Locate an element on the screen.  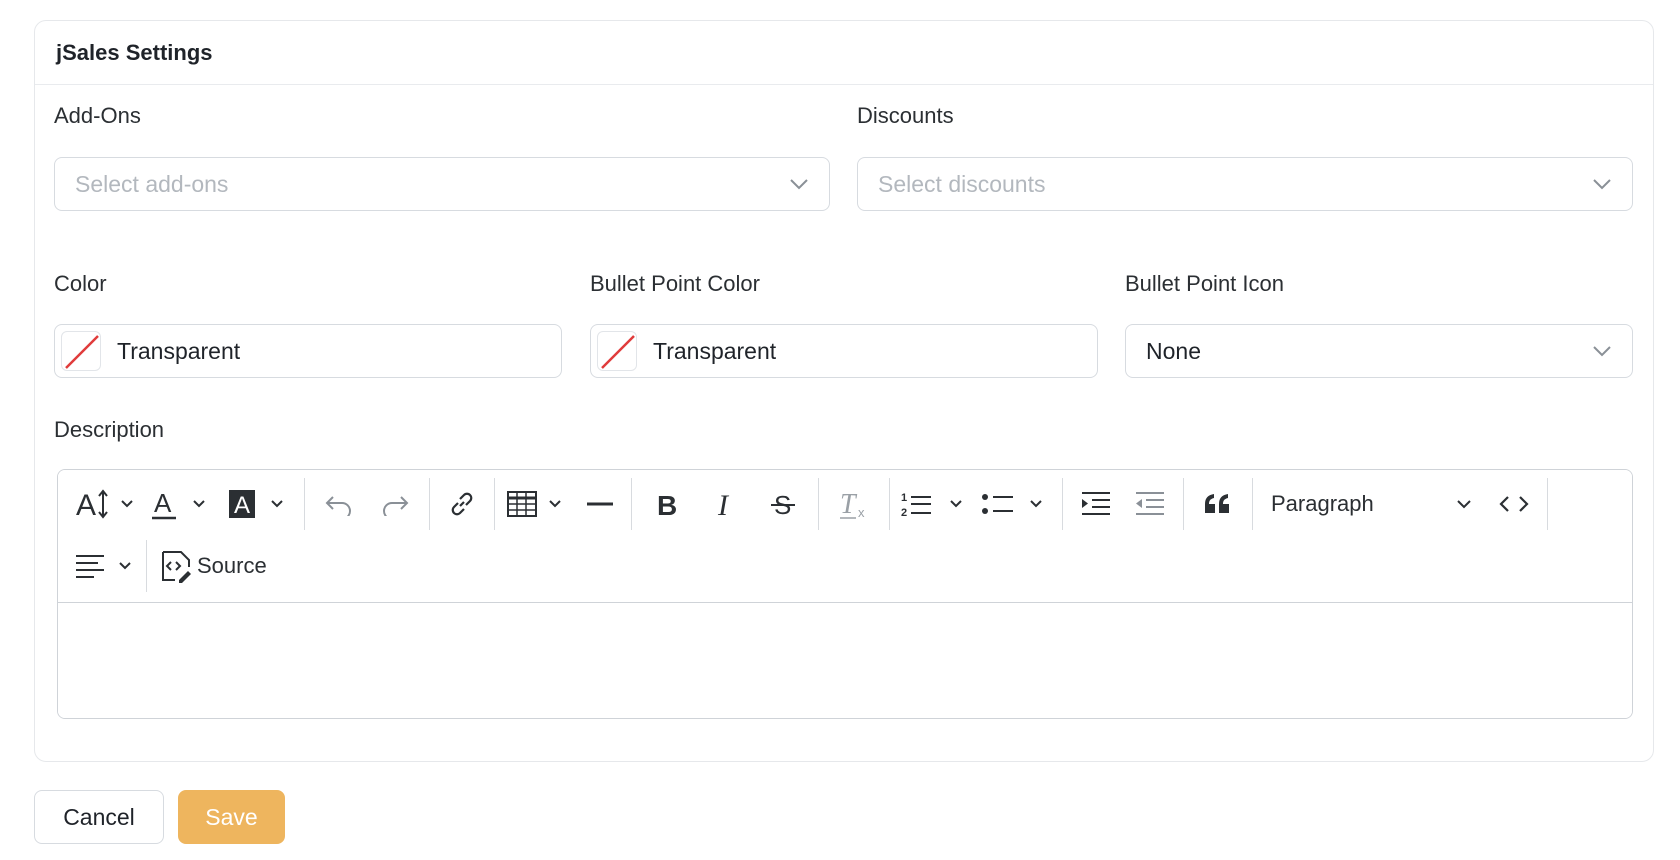
bullet-color-value: Transparent is located at coordinates (715, 350).